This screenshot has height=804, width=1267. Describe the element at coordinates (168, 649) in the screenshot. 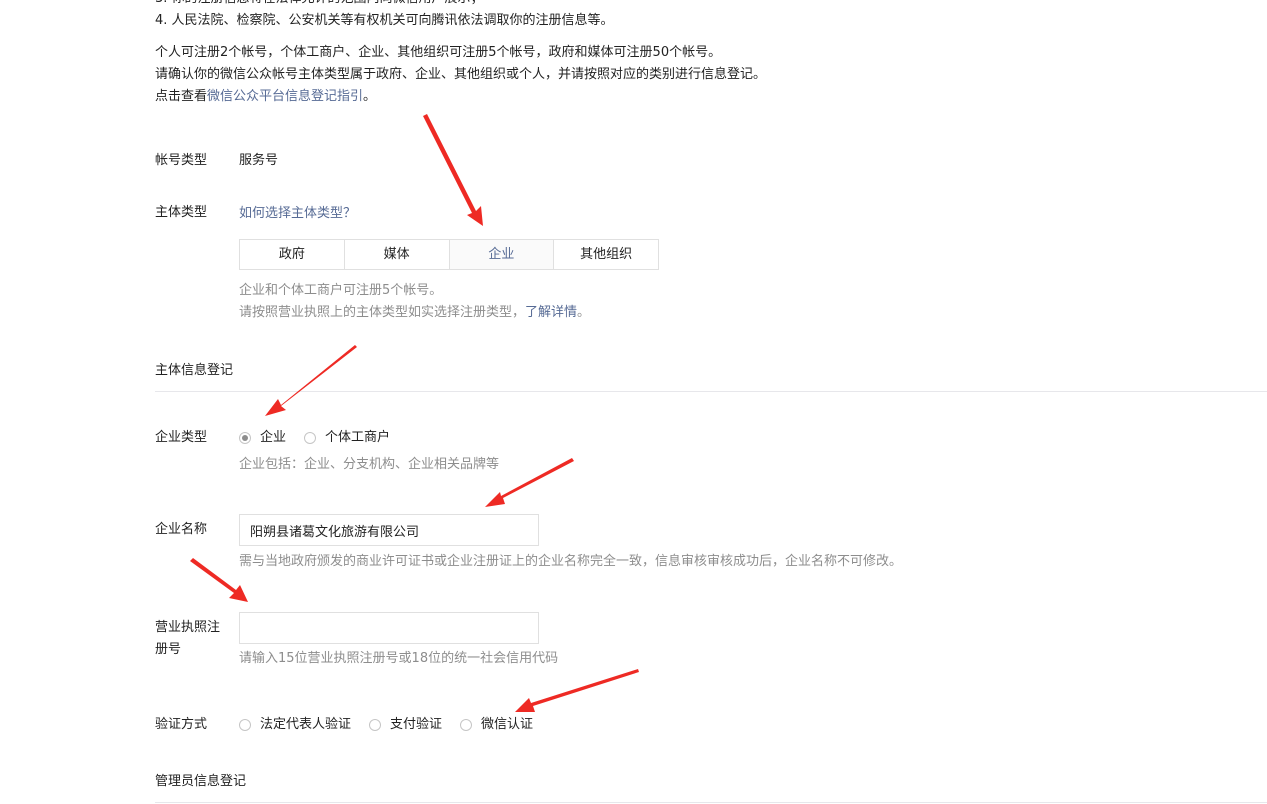

I see `license-label-line-2: 册号` at that location.